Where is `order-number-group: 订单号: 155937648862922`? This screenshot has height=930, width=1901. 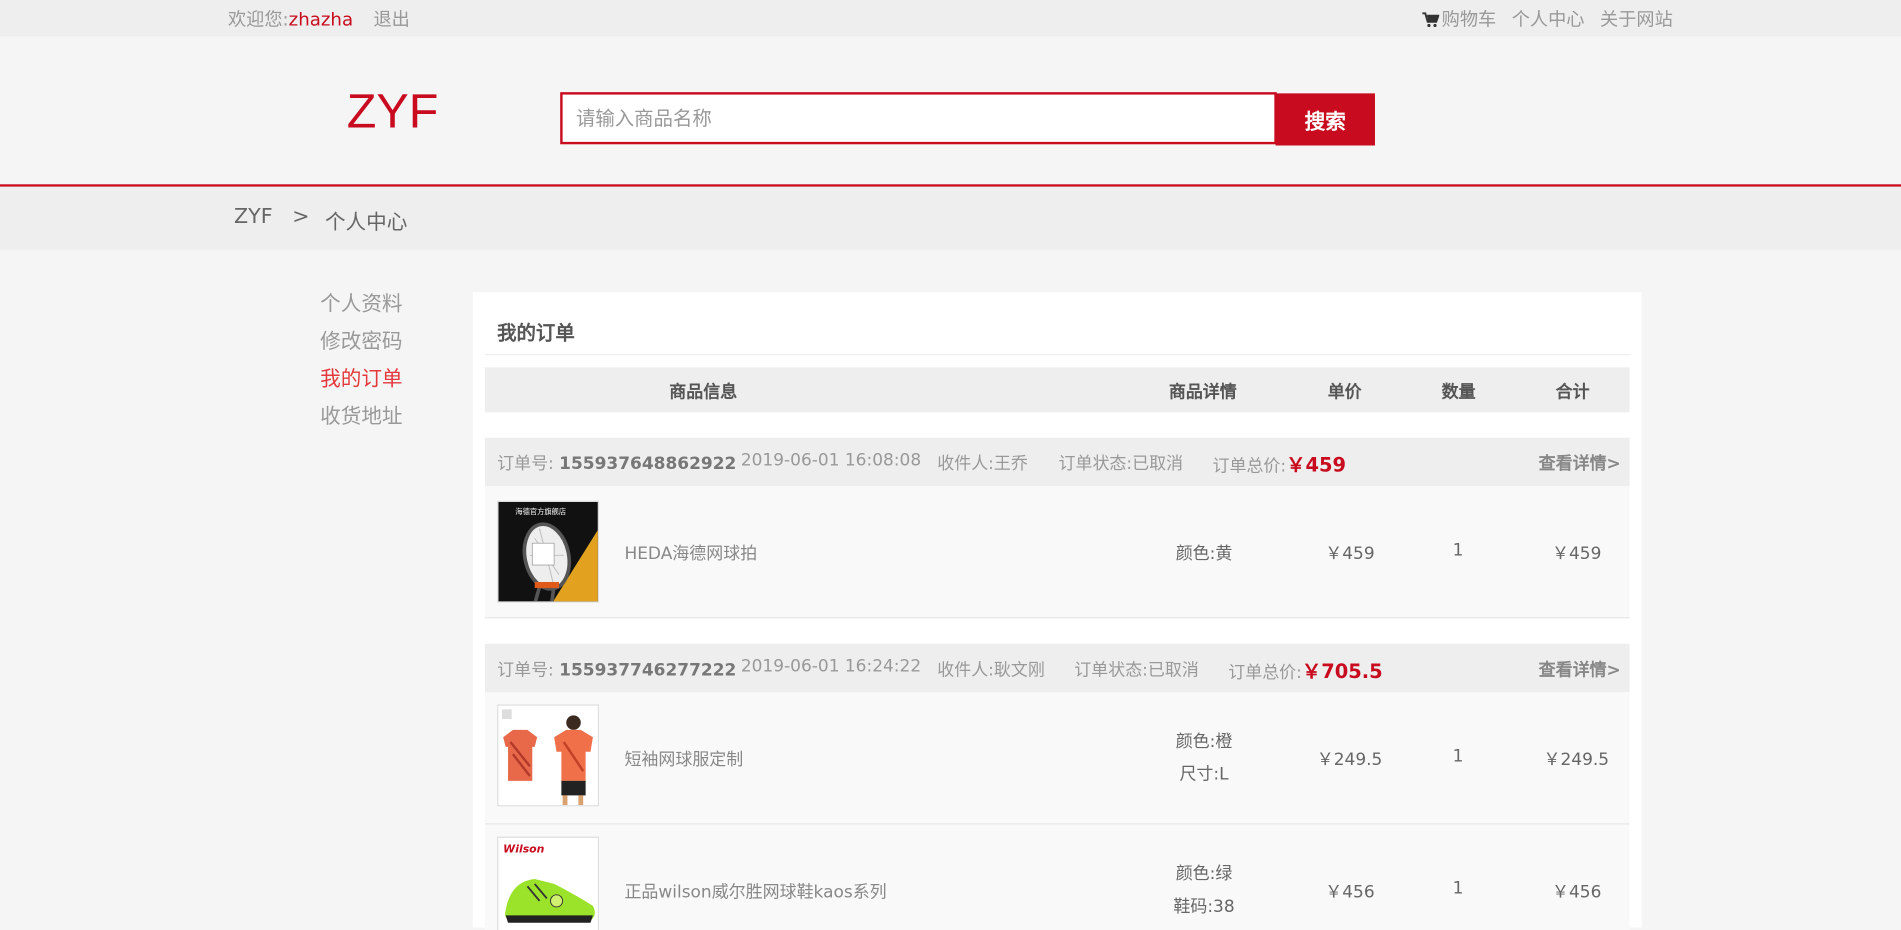
order-number-group: 订单号: 155937648862922 is located at coordinates (616, 463).